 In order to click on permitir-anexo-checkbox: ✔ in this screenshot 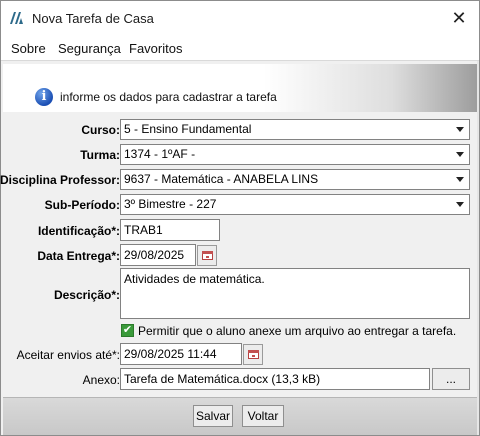, I will do `click(127, 330)`.